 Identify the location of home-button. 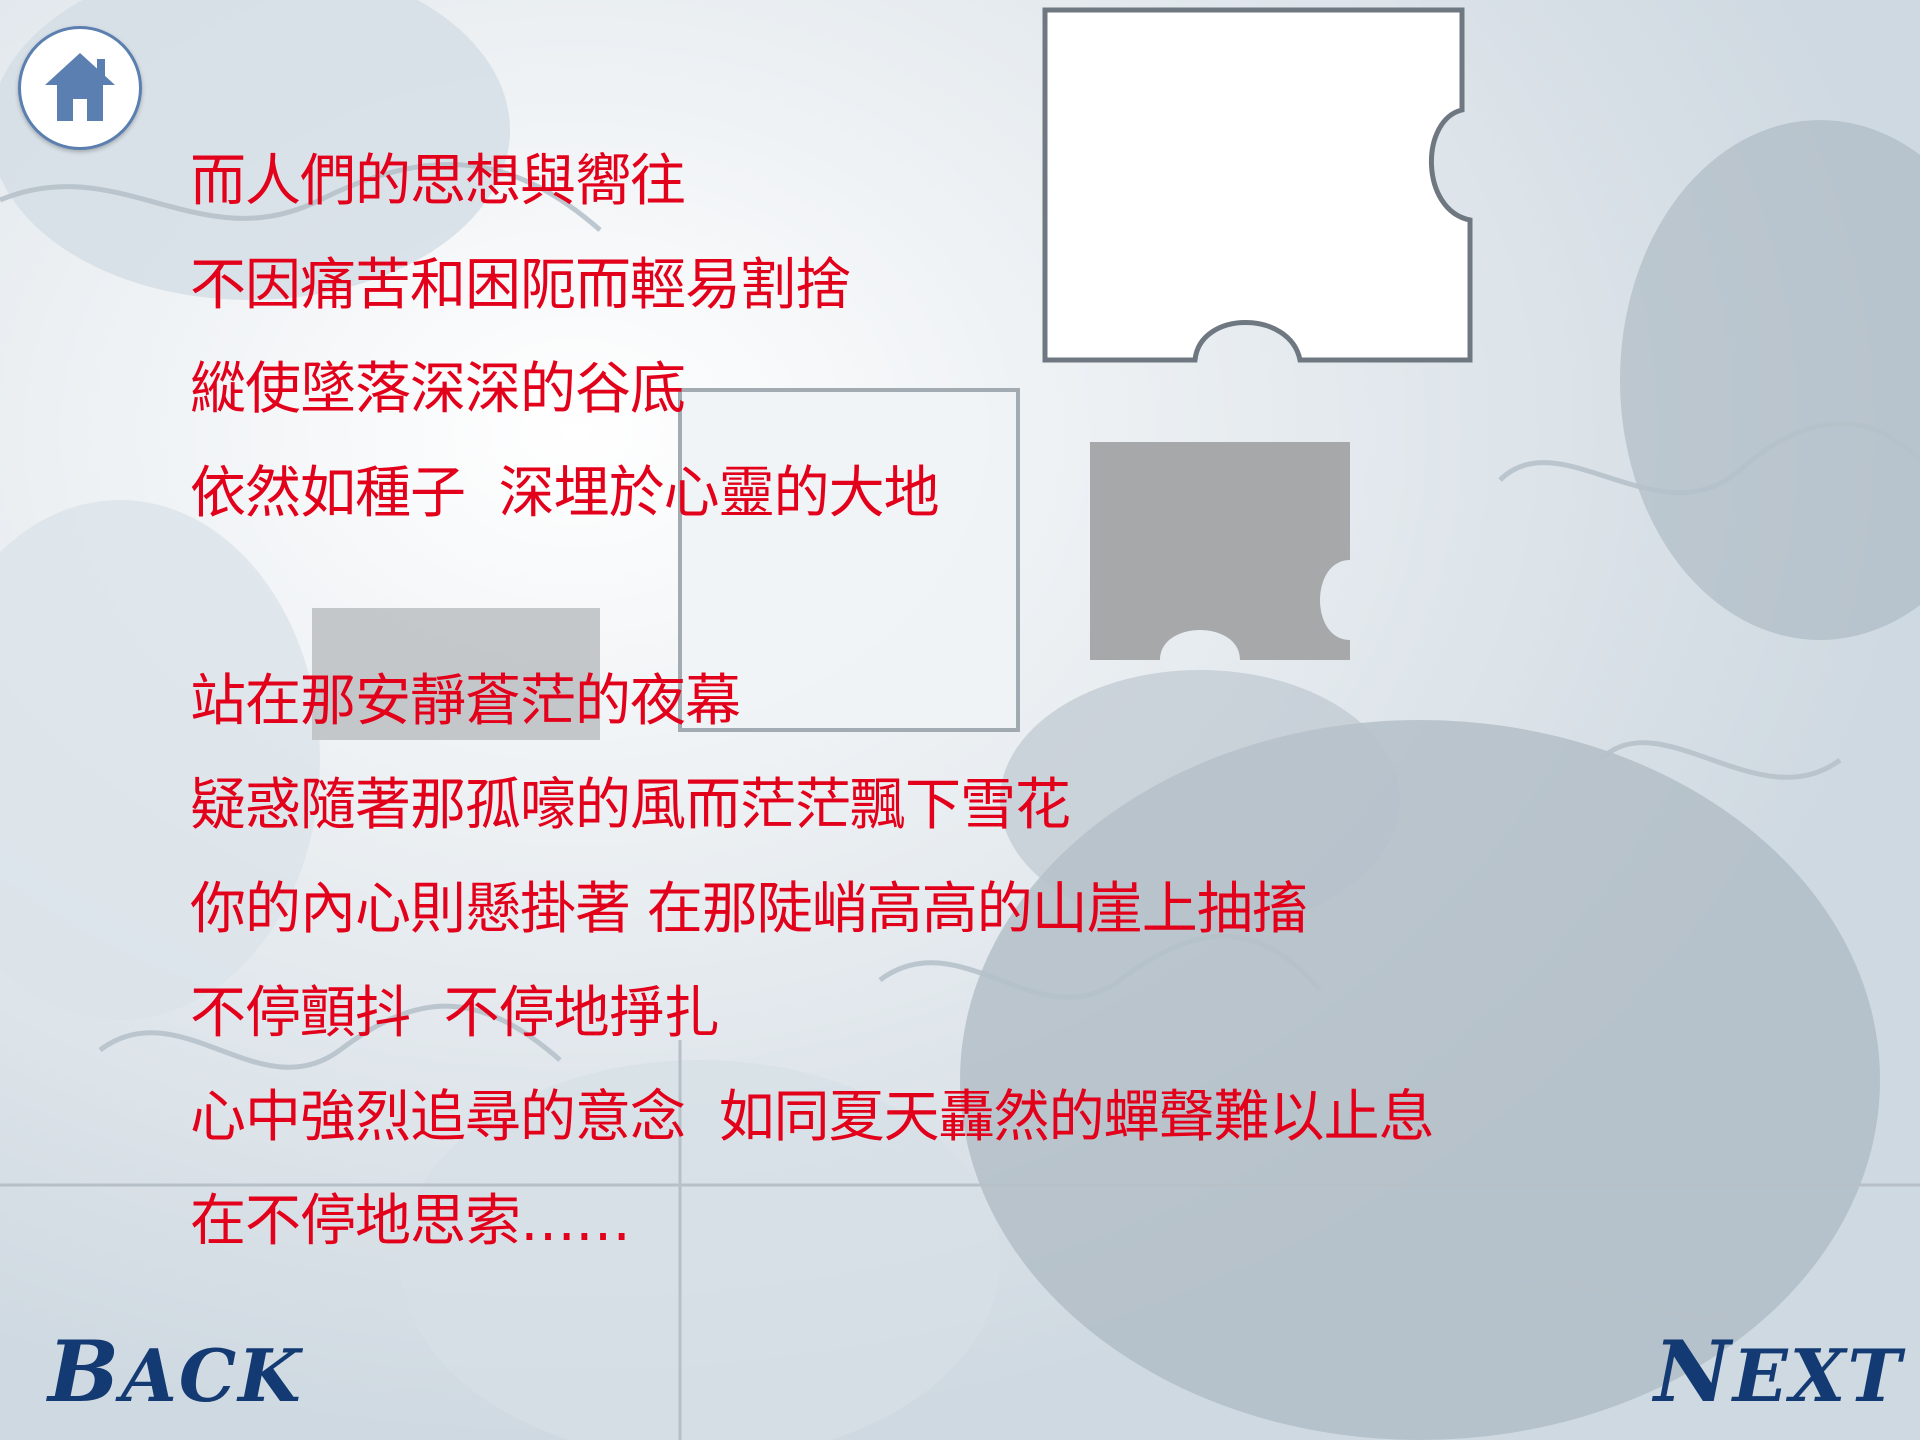
(80, 88).